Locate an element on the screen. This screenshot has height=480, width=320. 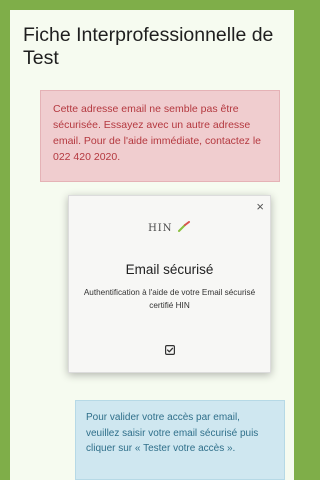
checkbox-check-icon is located at coordinates (169, 351).